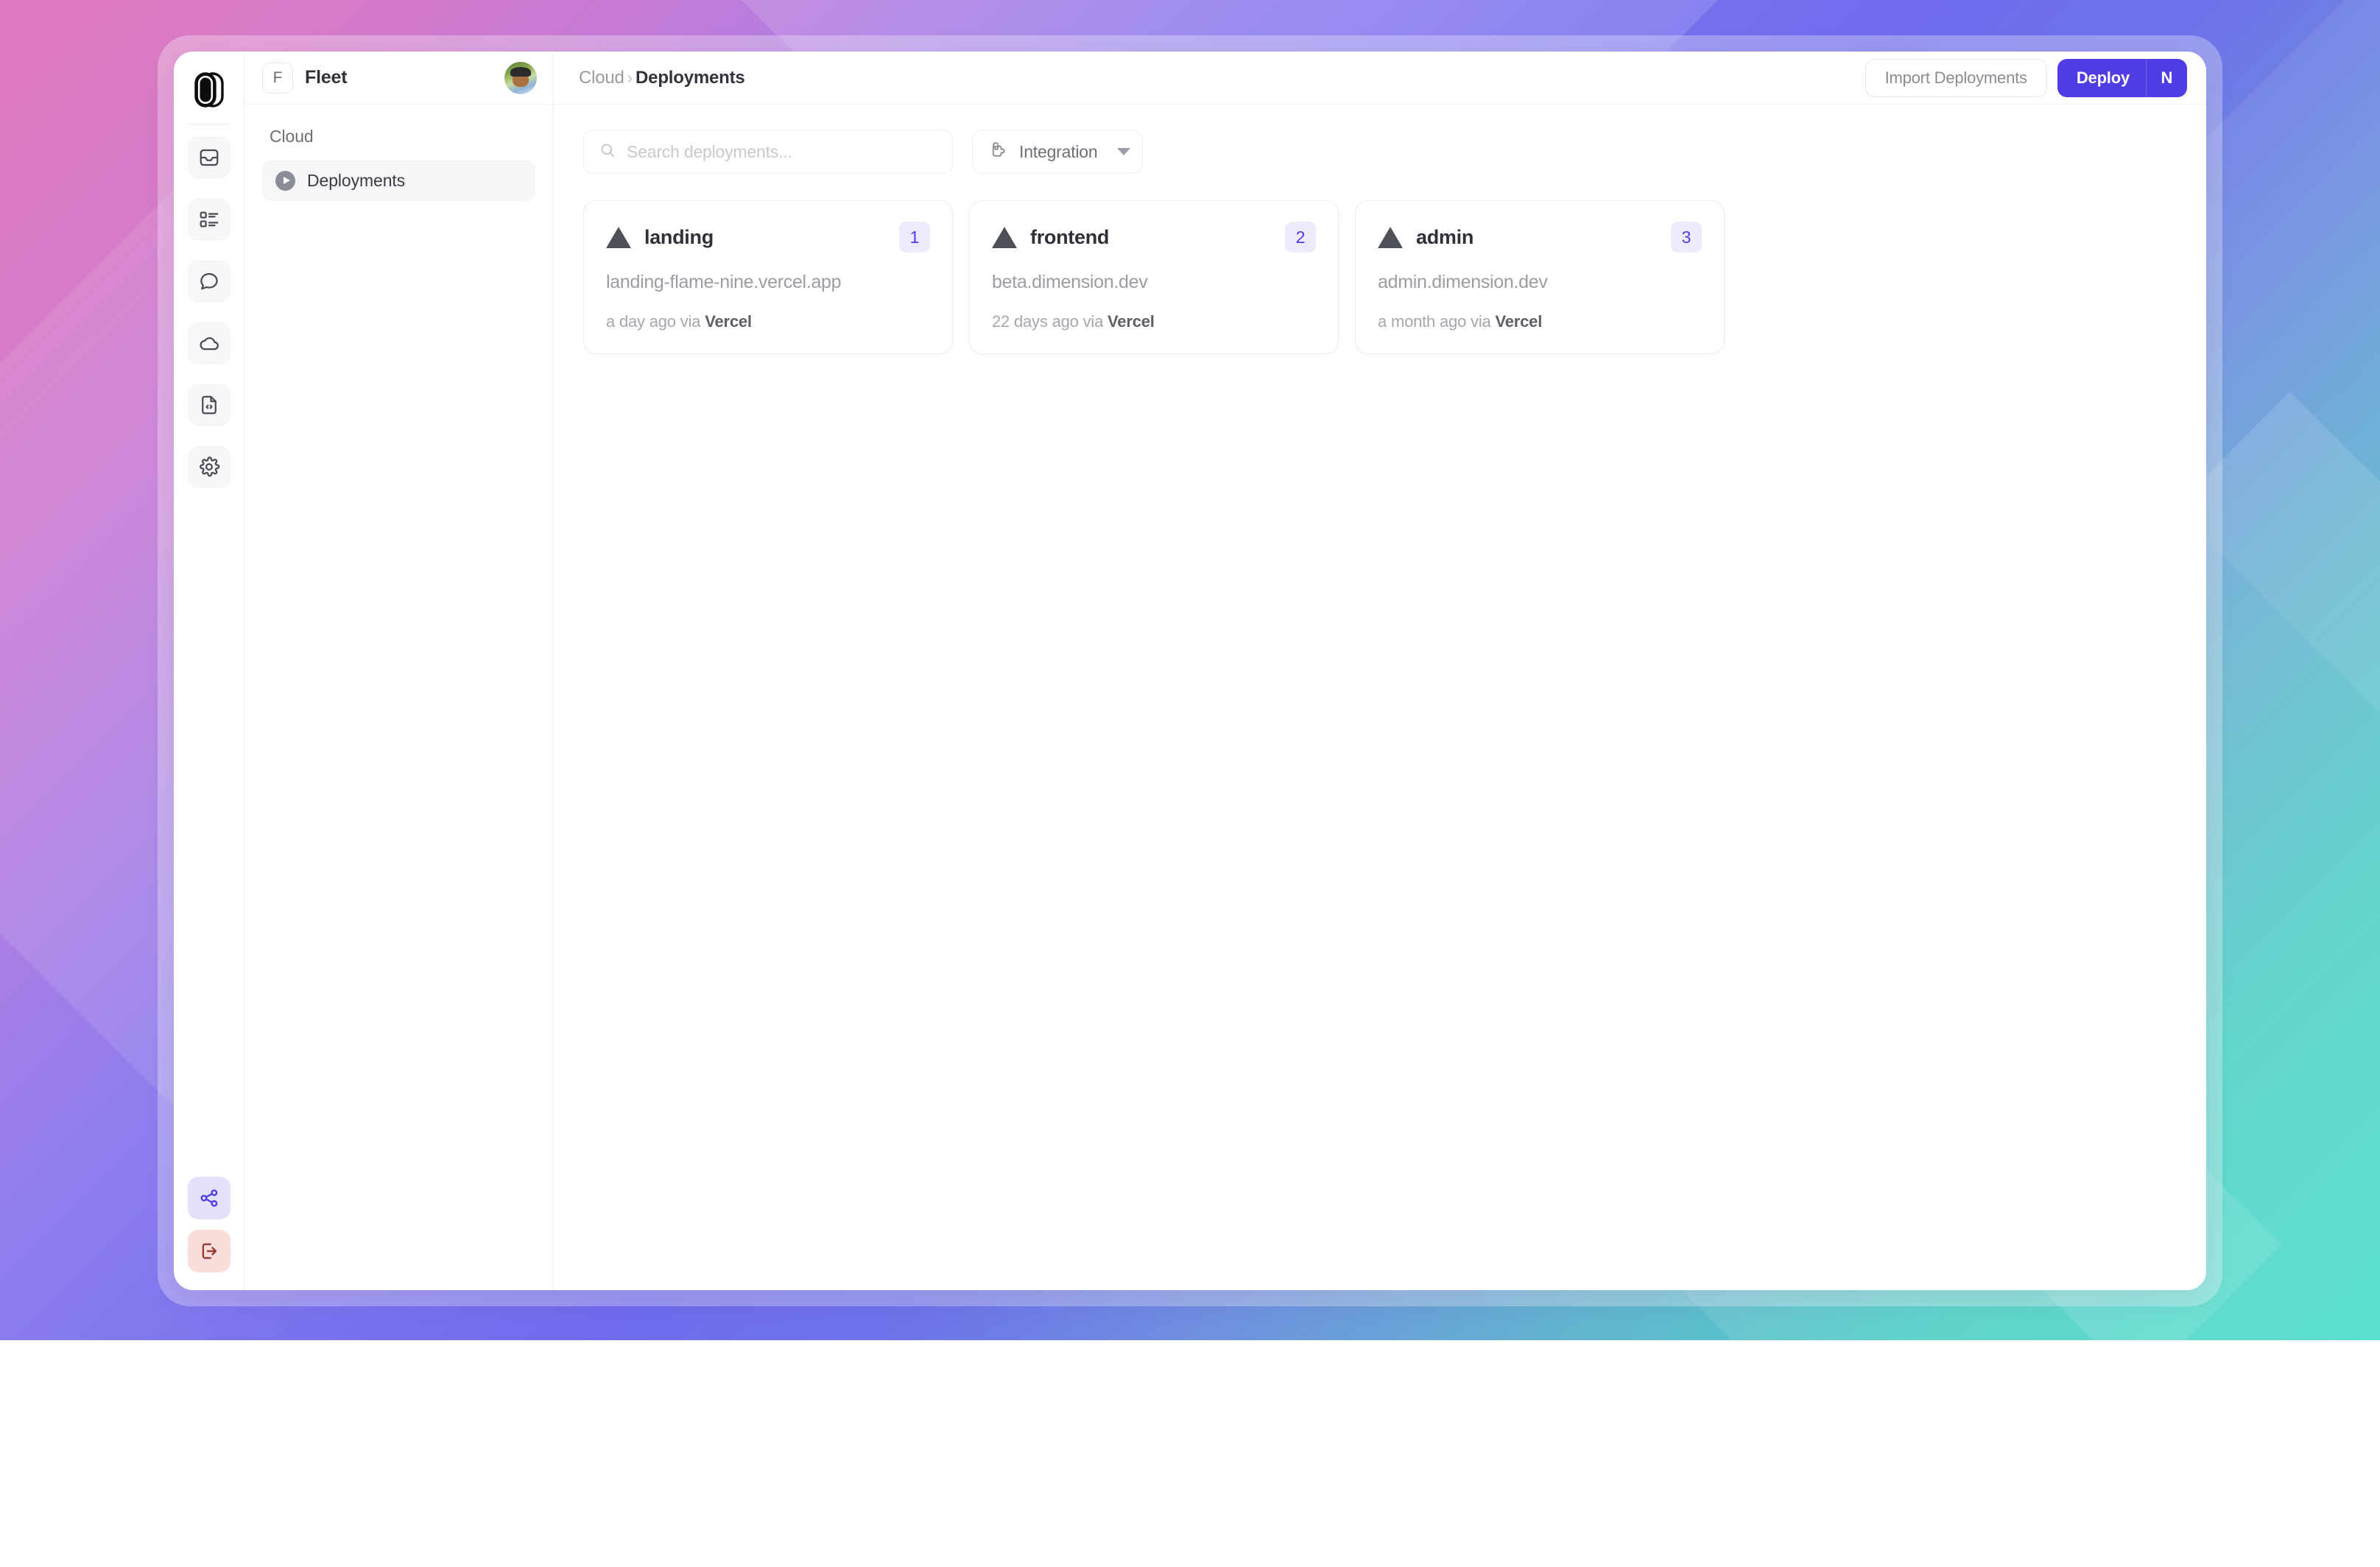 Image resolution: width=2380 pixels, height=1567 pixels. Describe the element at coordinates (679, 238) in the screenshot. I see `deployment-name: landing` at that location.